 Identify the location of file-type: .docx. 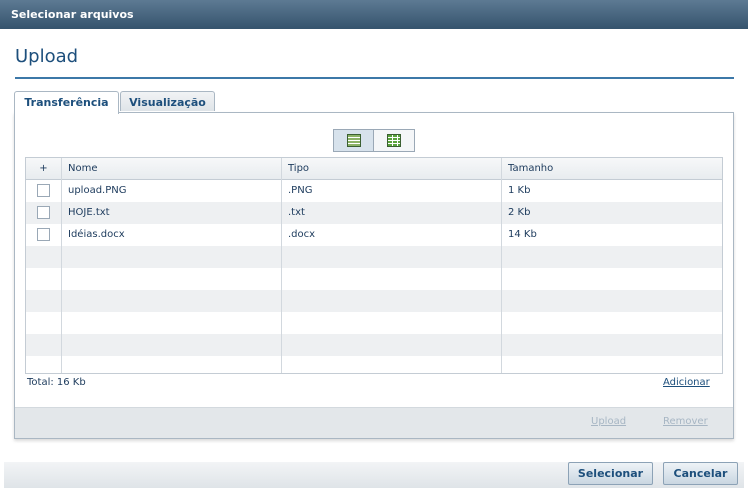
(392, 235).